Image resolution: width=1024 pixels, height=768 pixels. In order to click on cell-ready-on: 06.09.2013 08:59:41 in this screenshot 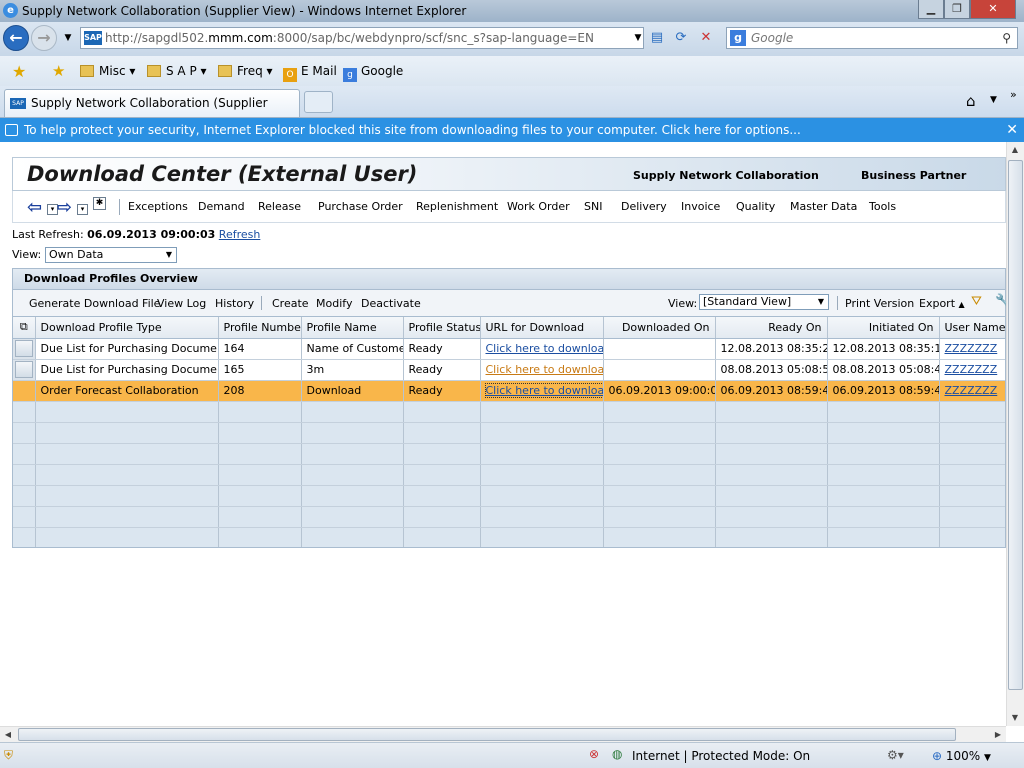, I will do `click(771, 391)`.